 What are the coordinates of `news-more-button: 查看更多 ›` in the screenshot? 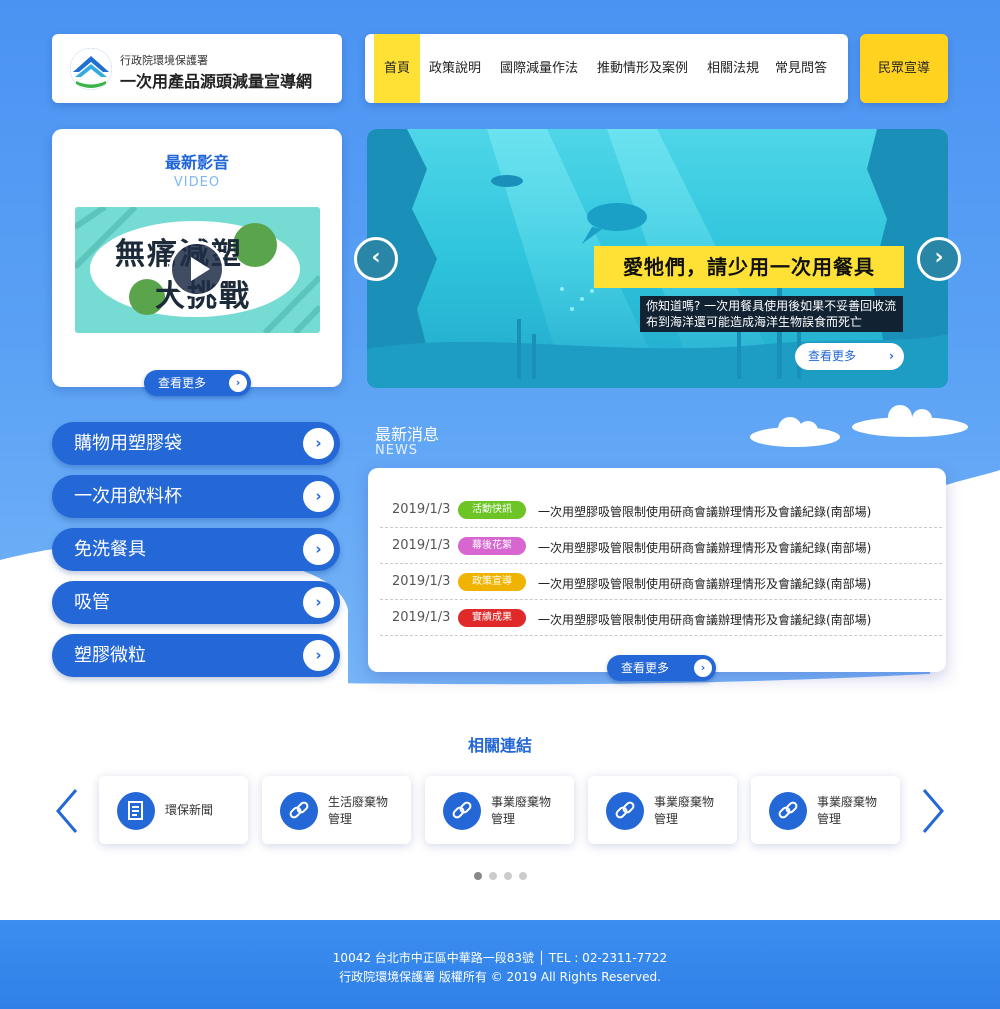 It's located at (661, 668).